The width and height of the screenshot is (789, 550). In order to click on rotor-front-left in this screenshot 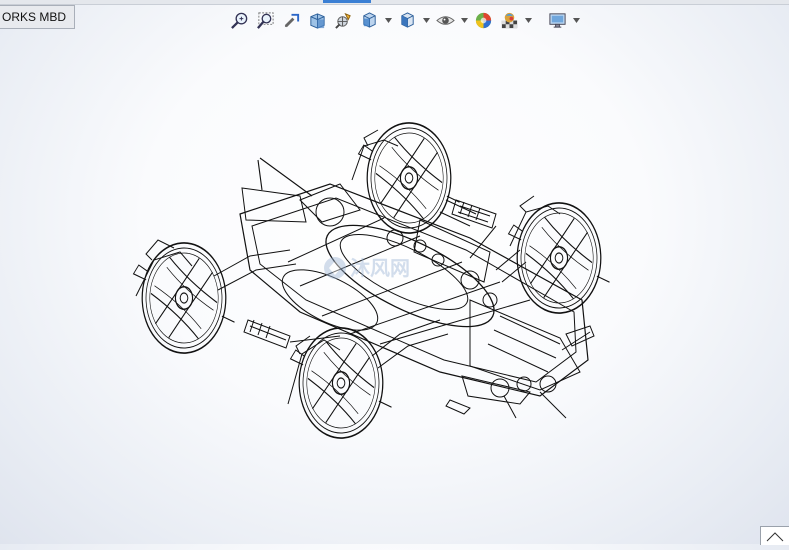, I will do `click(184, 298)`.